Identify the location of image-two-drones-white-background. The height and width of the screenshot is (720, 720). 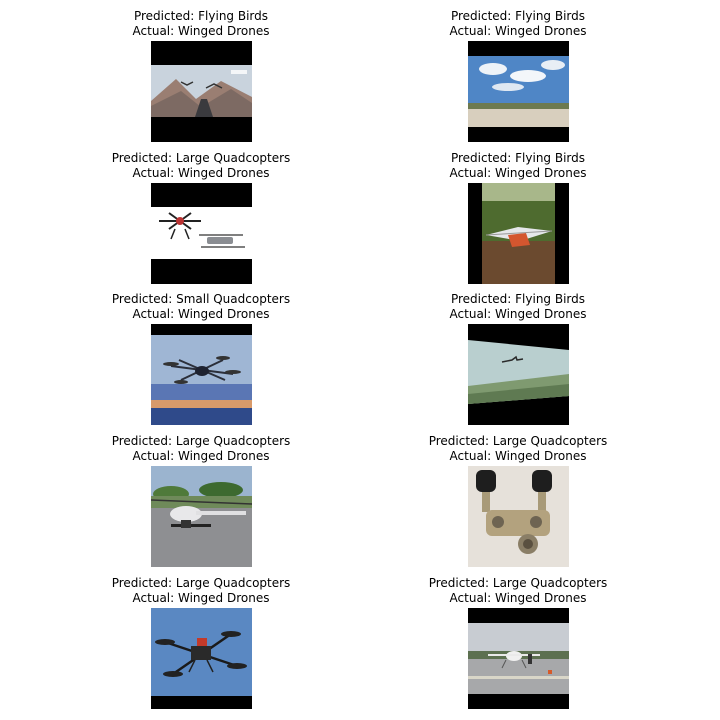
(201, 233).